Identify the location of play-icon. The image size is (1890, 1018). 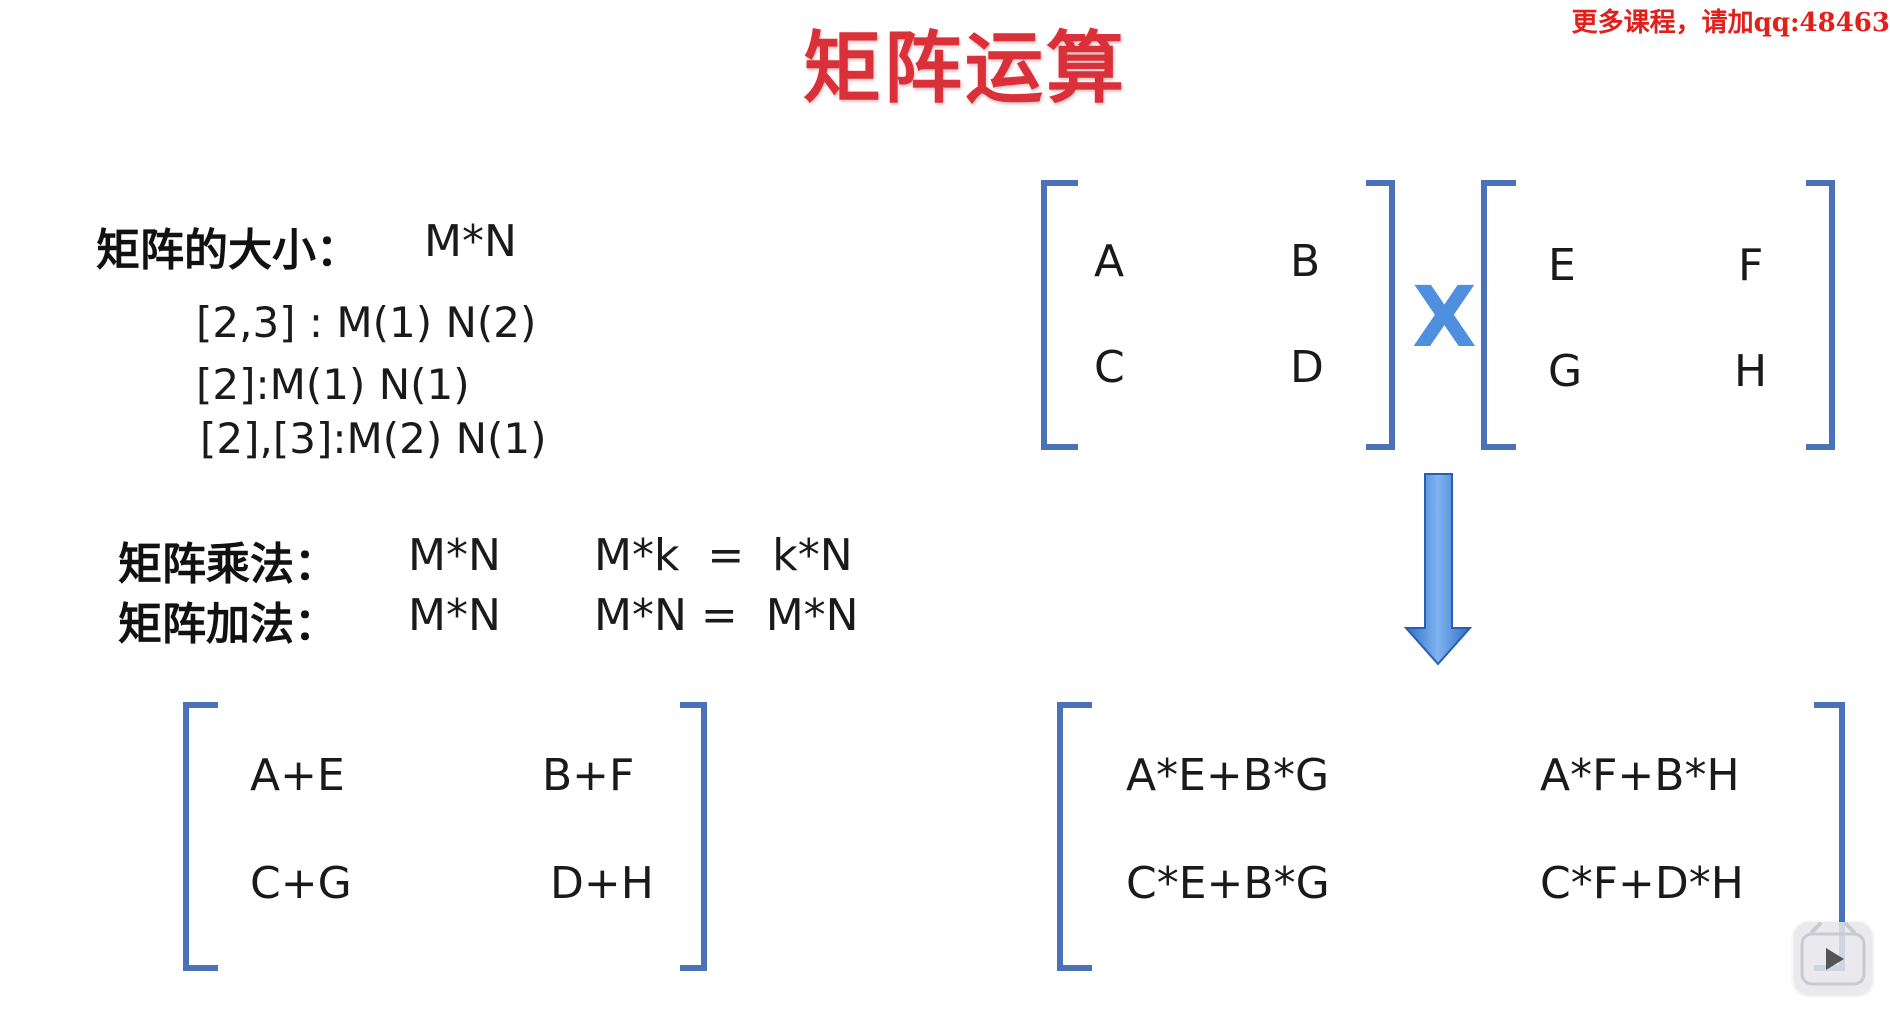
(1833, 954).